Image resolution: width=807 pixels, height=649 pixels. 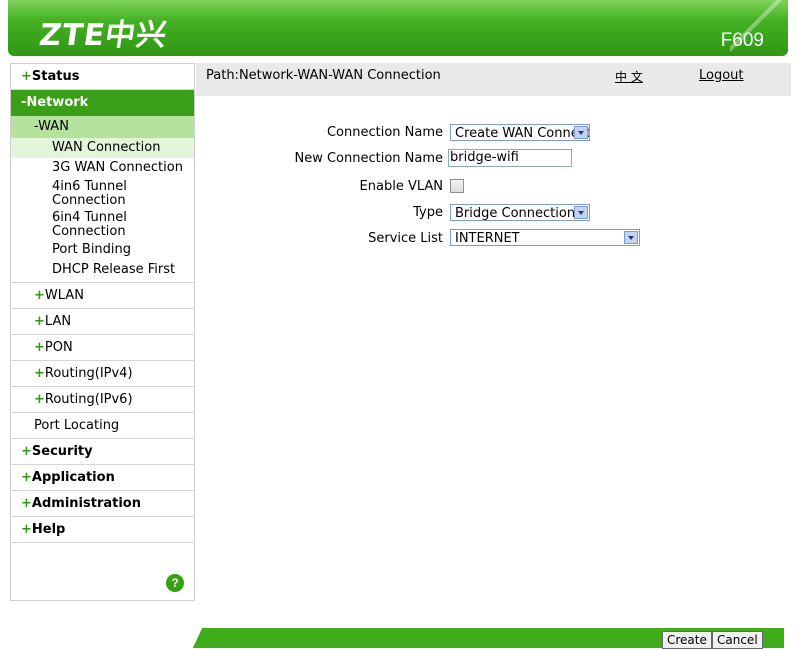 What do you see at coordinates (103, 35) in the screenshot?
I see `zte-logo: ZTE中兴` at bounding box center [103, 35].